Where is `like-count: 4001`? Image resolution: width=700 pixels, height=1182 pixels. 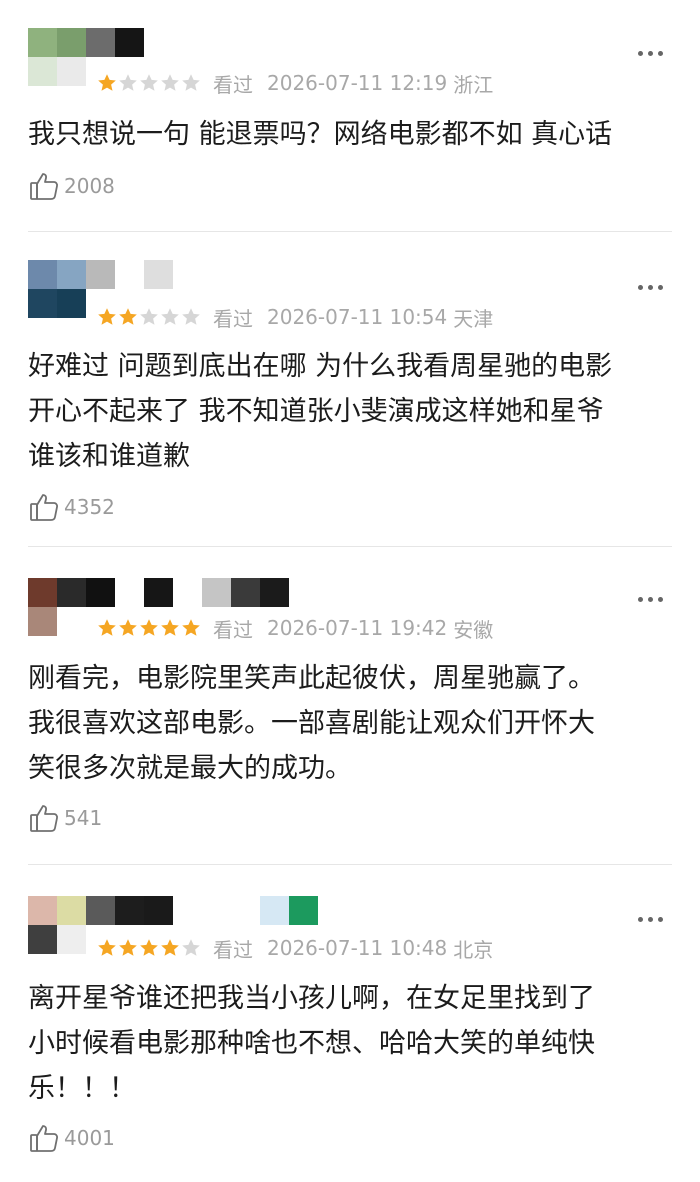 like-count: 4001 is located at coordinates (89, 1138).